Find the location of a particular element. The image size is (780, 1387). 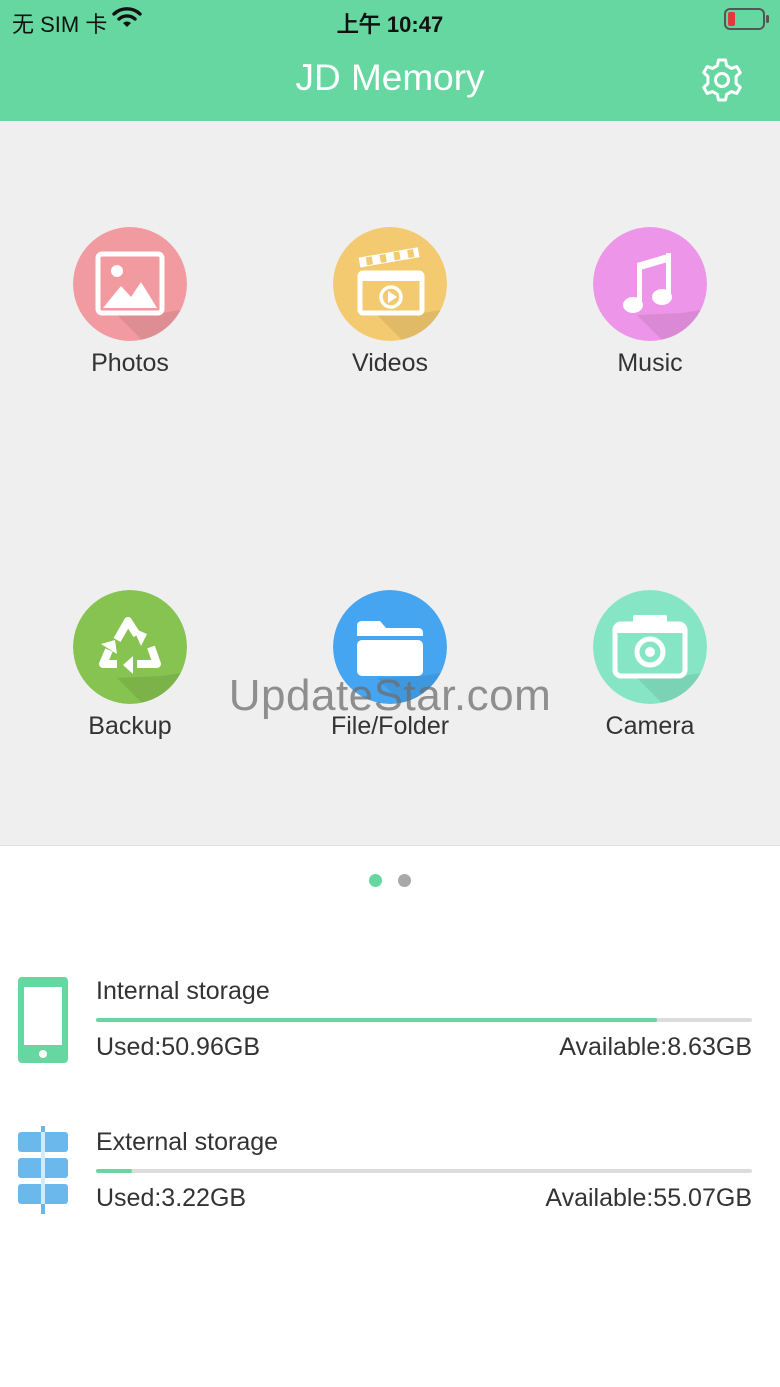

gear-icon is located at coordinates (722, 80).